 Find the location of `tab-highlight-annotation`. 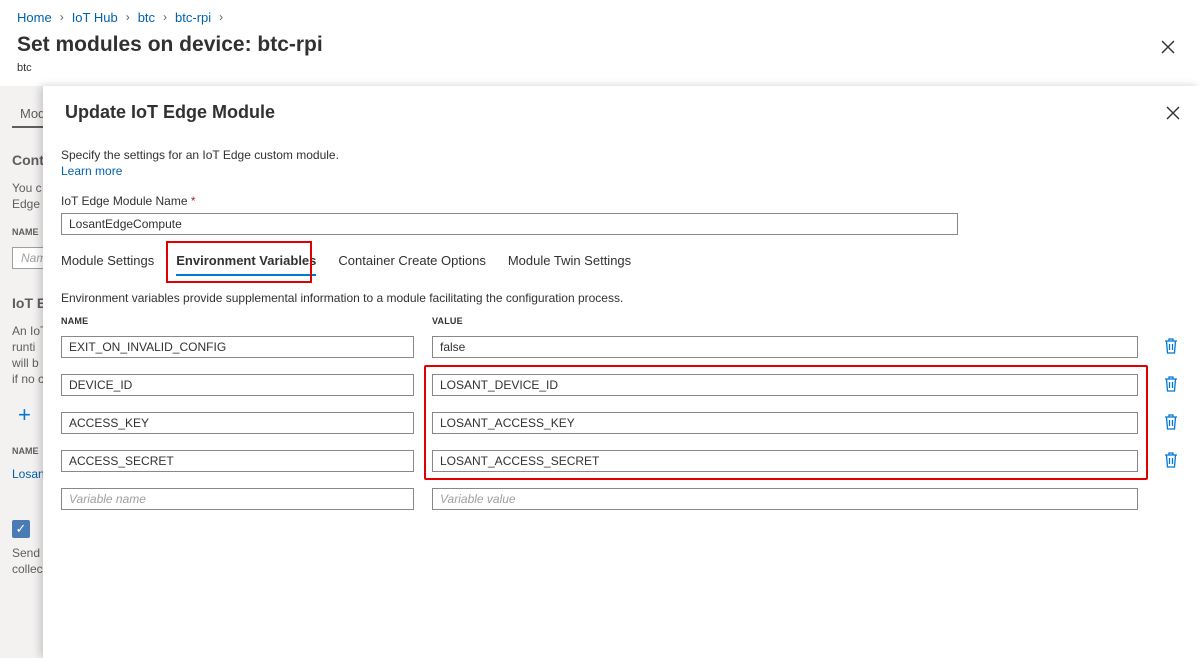

tab-highlight-annotation is located at coordinates (239, 262).